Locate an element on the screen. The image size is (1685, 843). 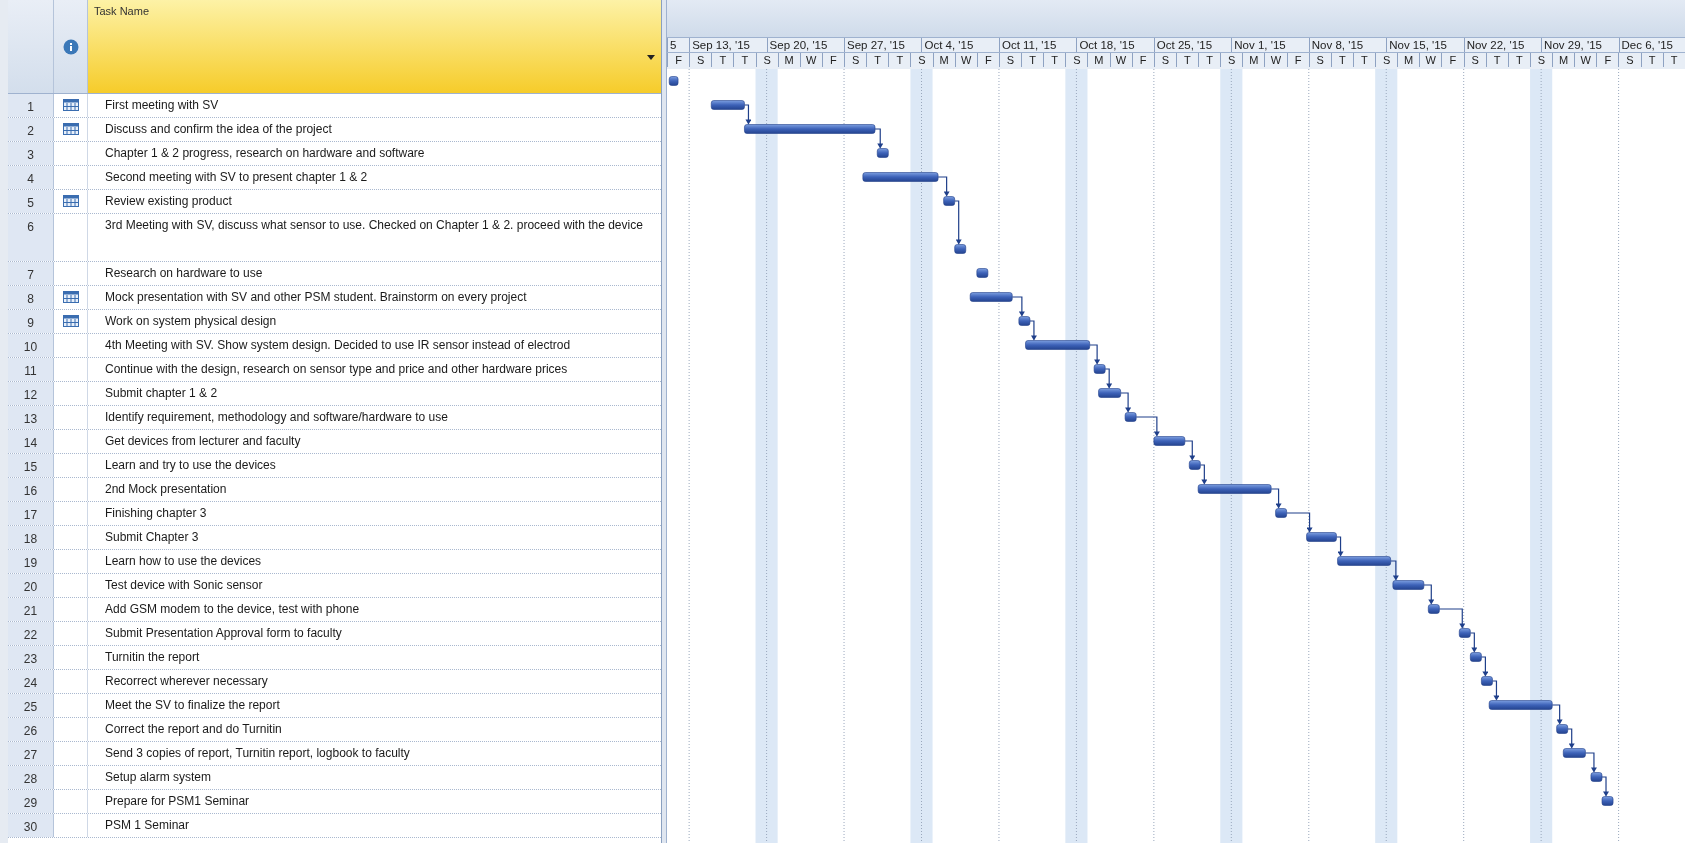
task-name: Meet the SV to finalize the report is located at coordinates (374, 705).